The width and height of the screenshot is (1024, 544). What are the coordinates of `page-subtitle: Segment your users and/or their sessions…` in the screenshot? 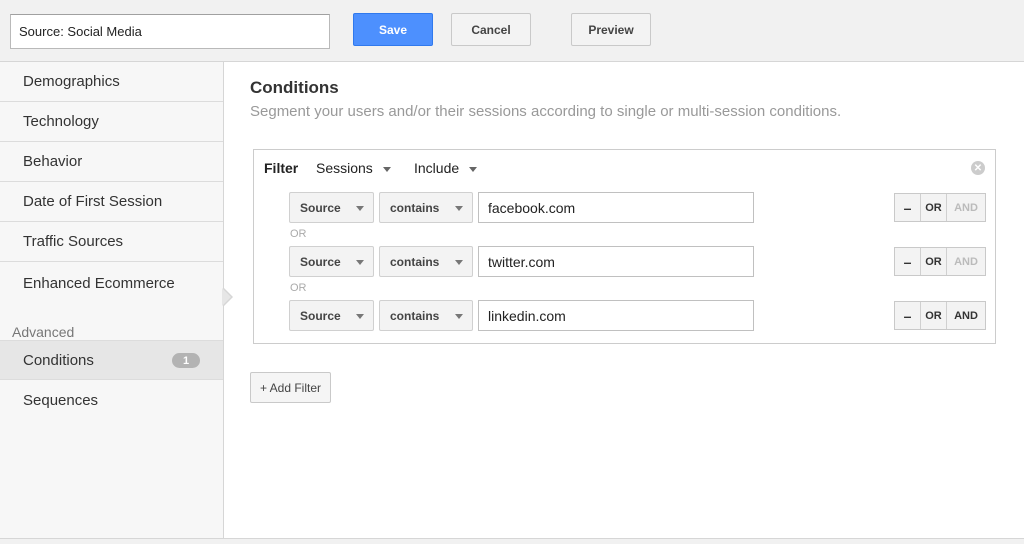 It's located at (546, 111).